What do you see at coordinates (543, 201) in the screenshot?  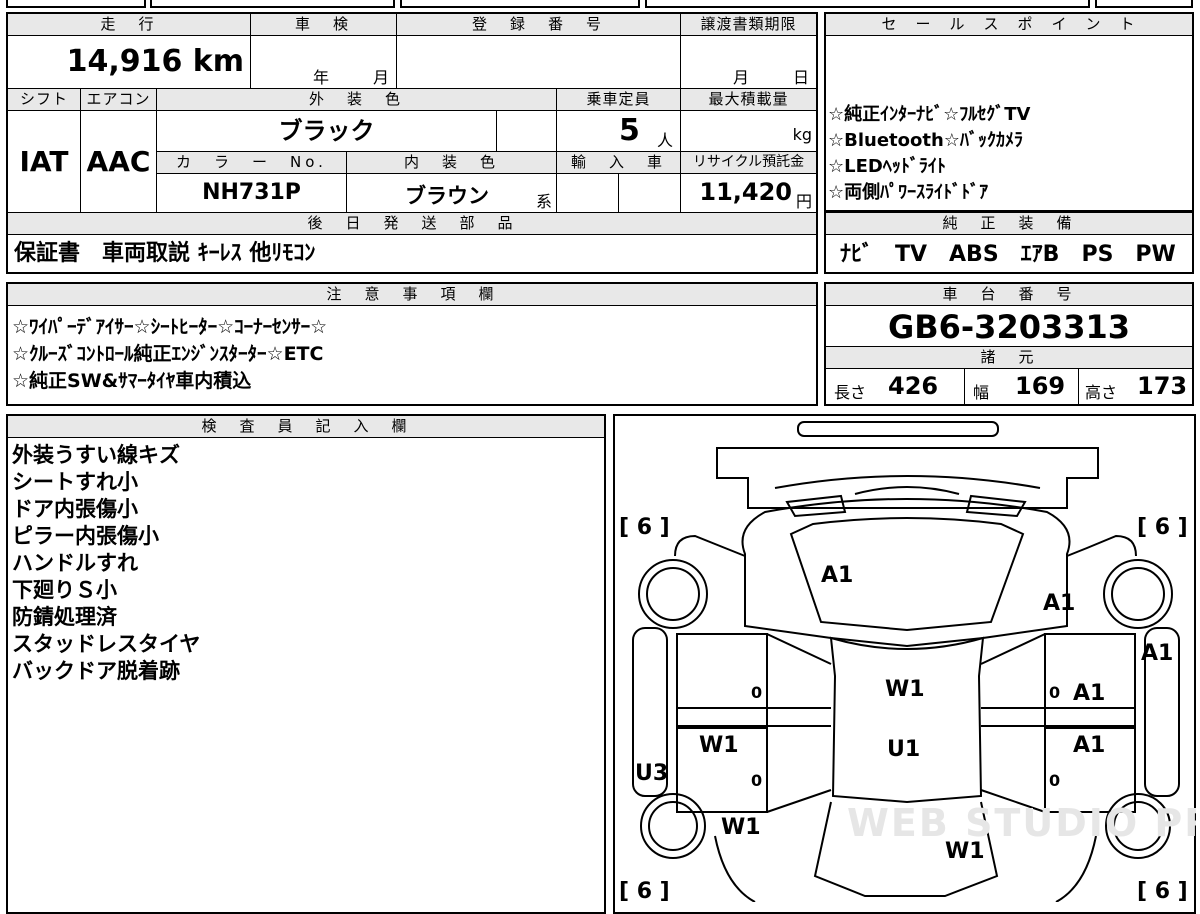 I see `interior-color-suffix: 系` at bounding box center [543, 201].